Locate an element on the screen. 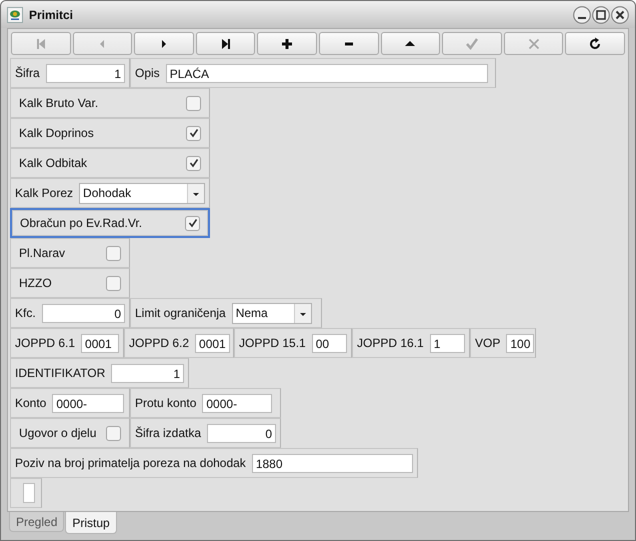  input-field: 00 is located at coordinates (329, 343).